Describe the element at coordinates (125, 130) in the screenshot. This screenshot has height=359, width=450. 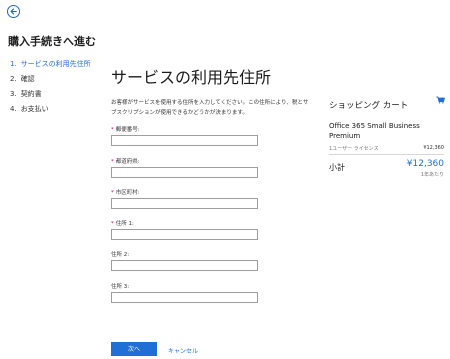
I see `postal-code-label: * 郵便番号:` at that location.